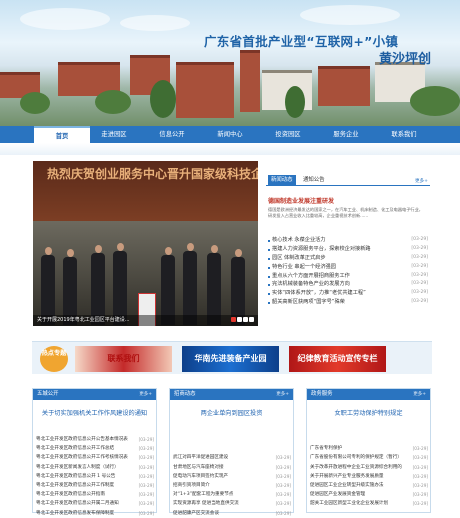 The image size is (460, 518). Describe the element at coordinates (95, 503) in the screenshot. I see `list-item: 粤北工业开发区政府信息公开属二月通知 [03-29]` at that location.